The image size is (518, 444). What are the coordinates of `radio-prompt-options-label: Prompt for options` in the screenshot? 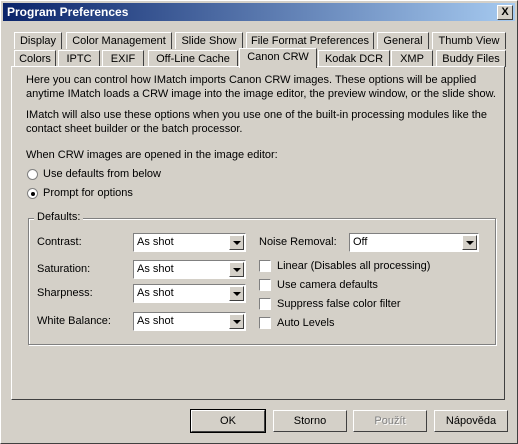 It's located at (88, 193).